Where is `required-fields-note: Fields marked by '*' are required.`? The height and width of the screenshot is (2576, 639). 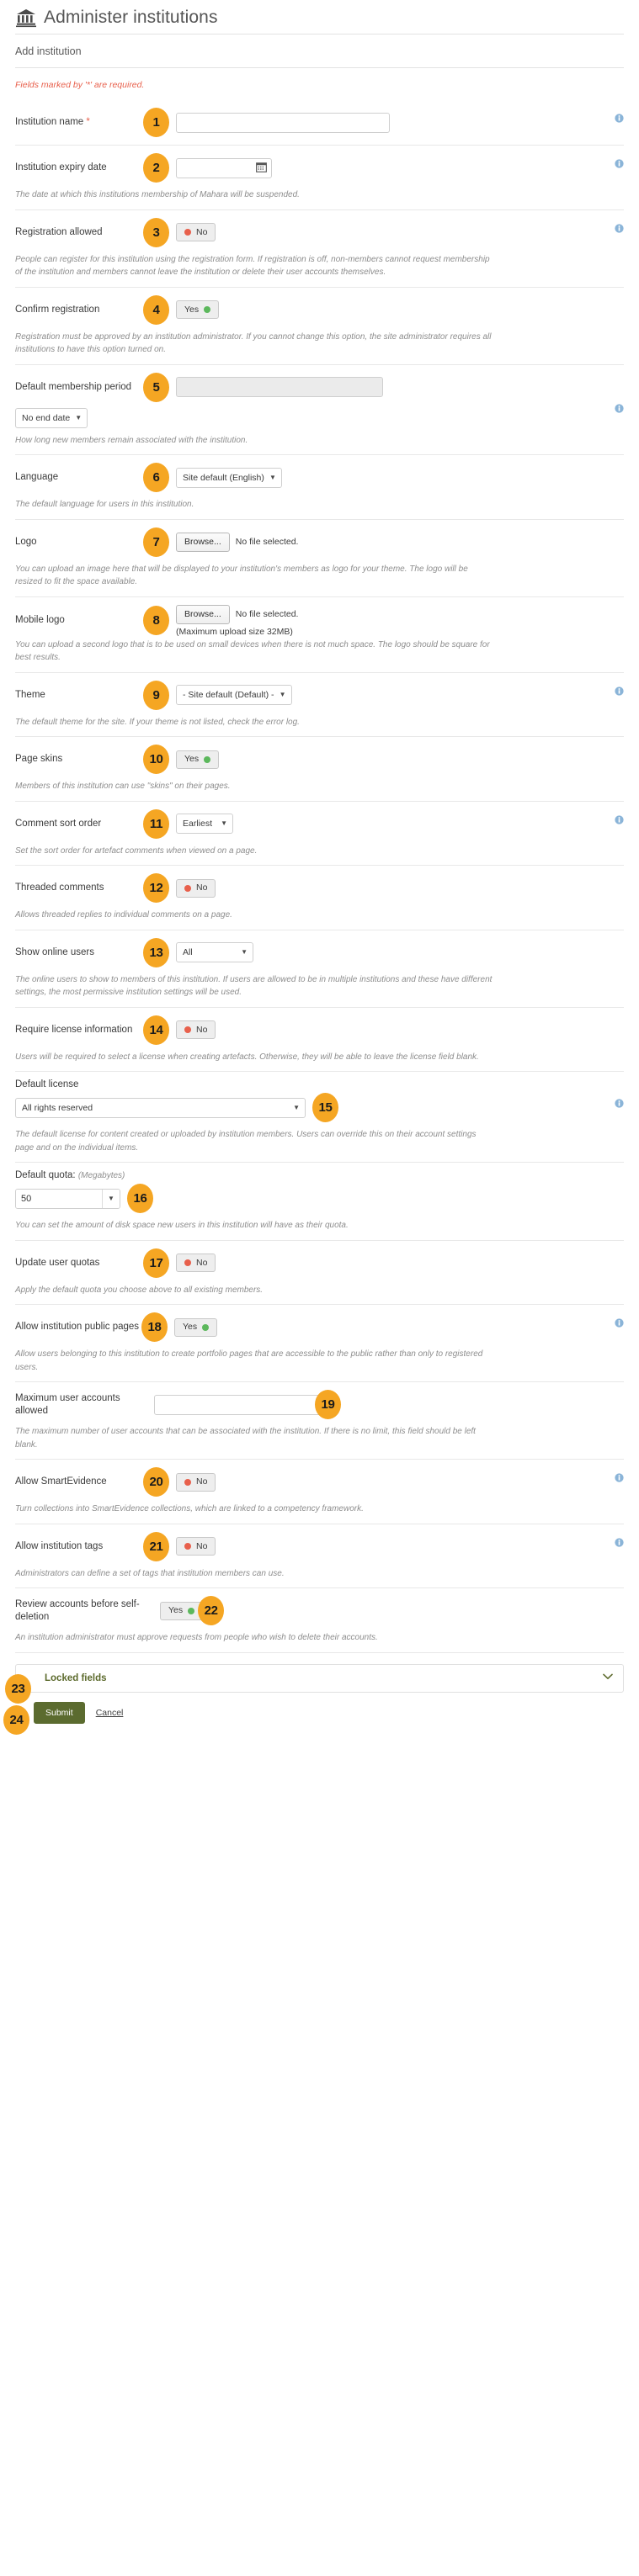 required-fields-note: Fields marked by '*' are required. is located at coordinates (80, 85).